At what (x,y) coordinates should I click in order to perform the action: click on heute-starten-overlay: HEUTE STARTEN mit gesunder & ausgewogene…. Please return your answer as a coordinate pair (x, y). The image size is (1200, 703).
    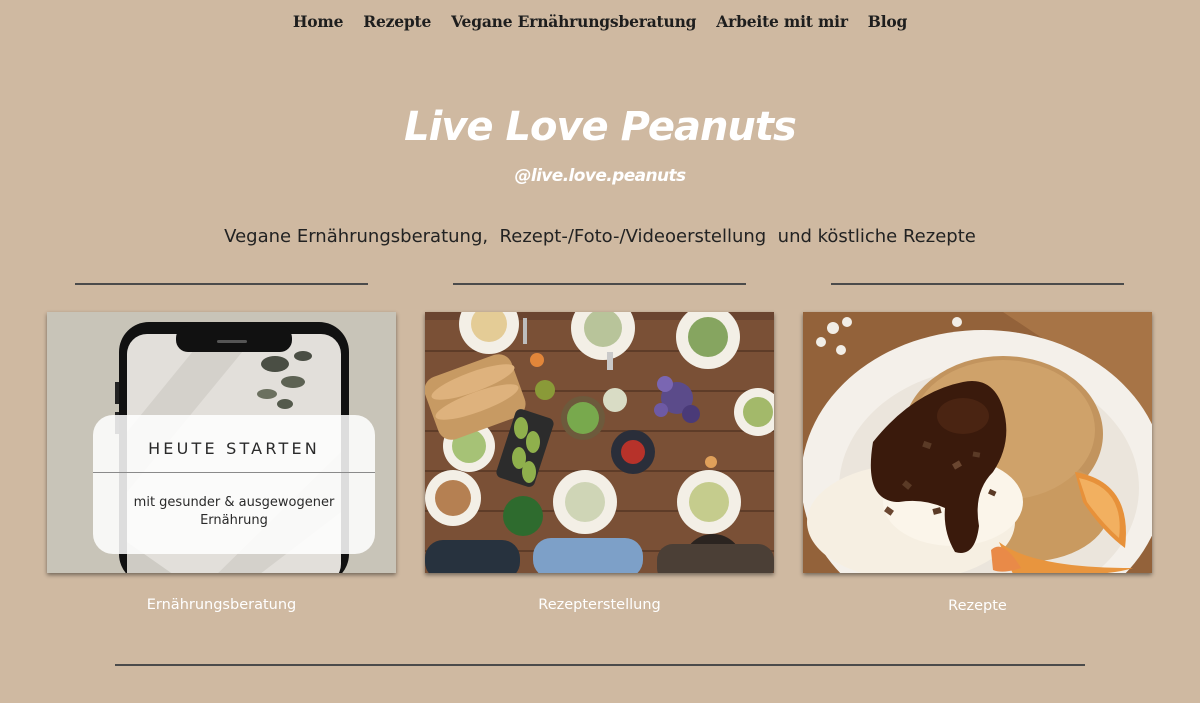
    Looking at the image, I should click on (234, 484).